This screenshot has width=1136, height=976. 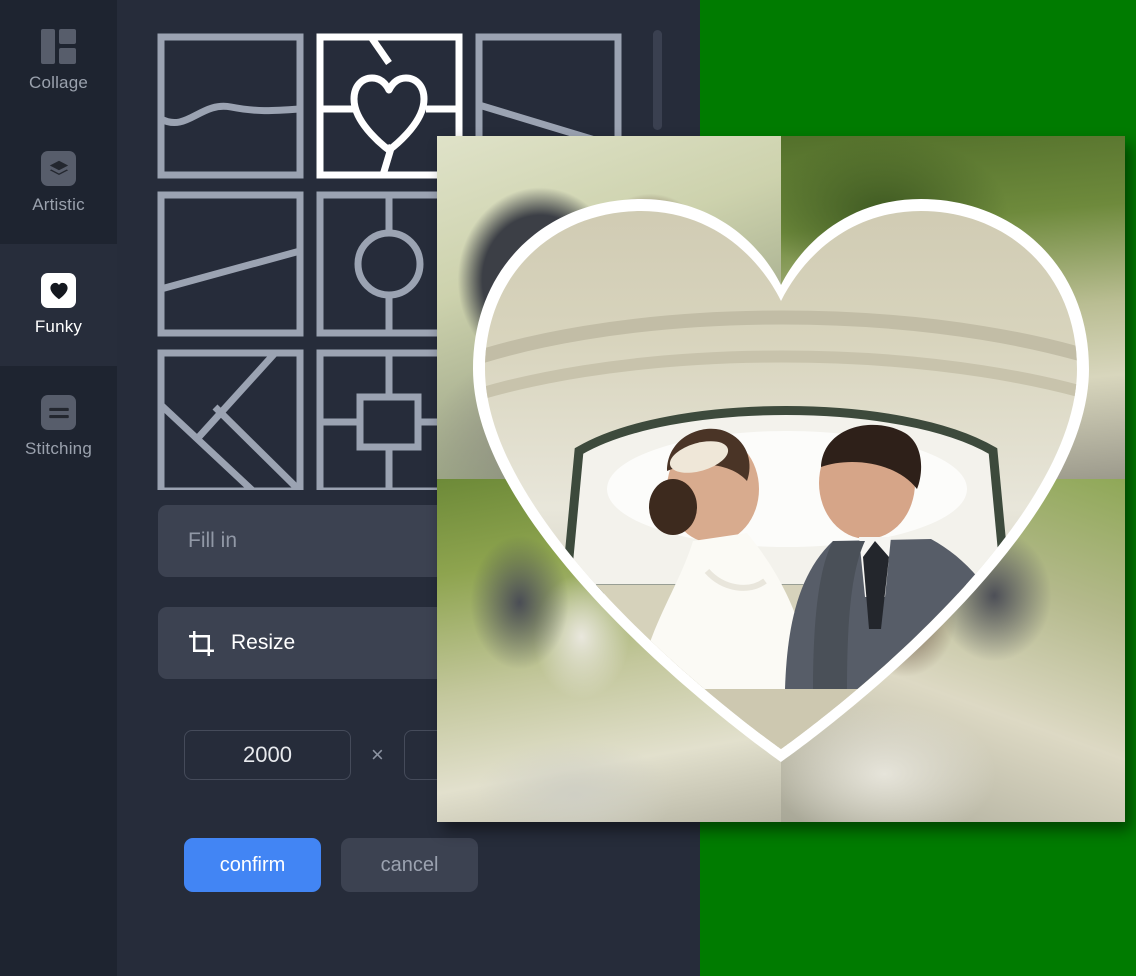 I want to click on cancel-button: cancel, so click(x=409, y=865).